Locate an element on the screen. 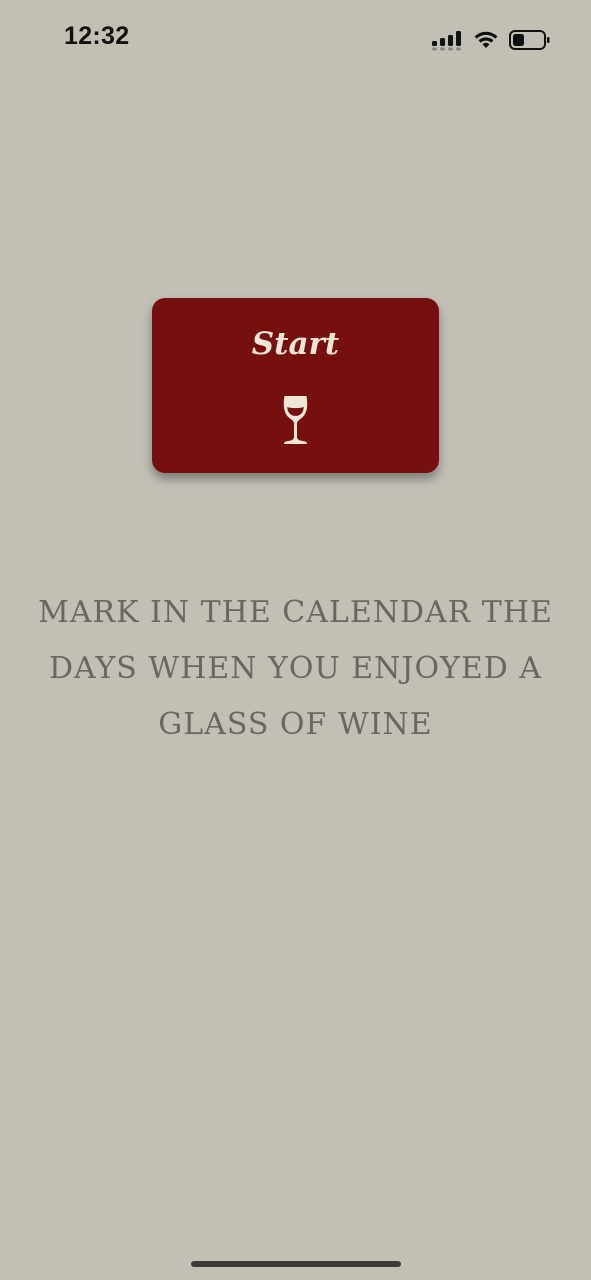 Image resolution: width=591 pixels, height=1280 pixels. battery-icon is located at coordinates (529, 40).